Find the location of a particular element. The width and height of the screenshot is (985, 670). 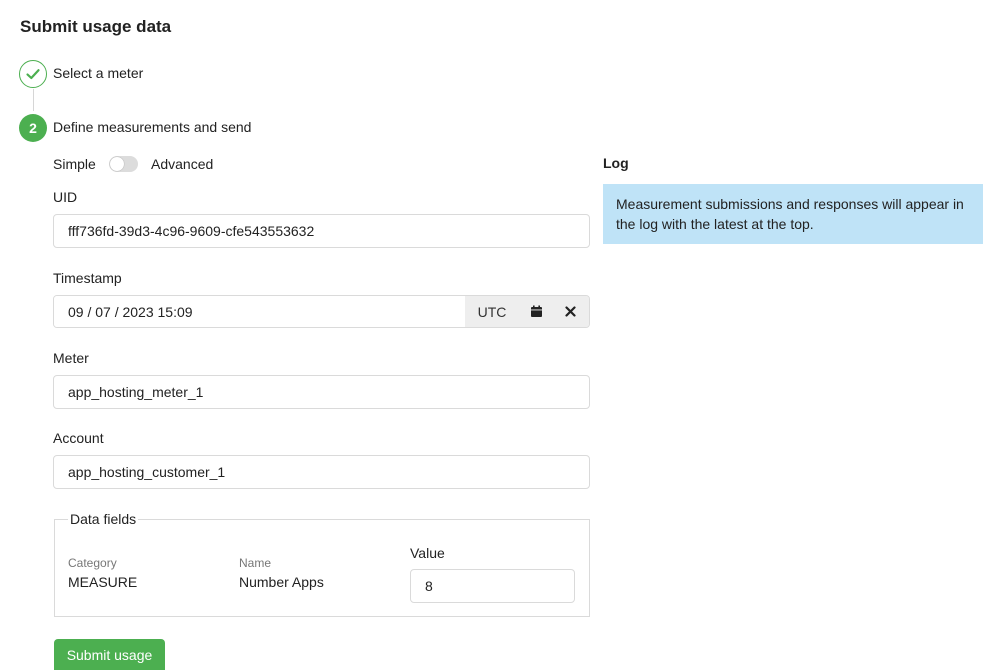

uid-label: UID is located at coordinates (65, 197).